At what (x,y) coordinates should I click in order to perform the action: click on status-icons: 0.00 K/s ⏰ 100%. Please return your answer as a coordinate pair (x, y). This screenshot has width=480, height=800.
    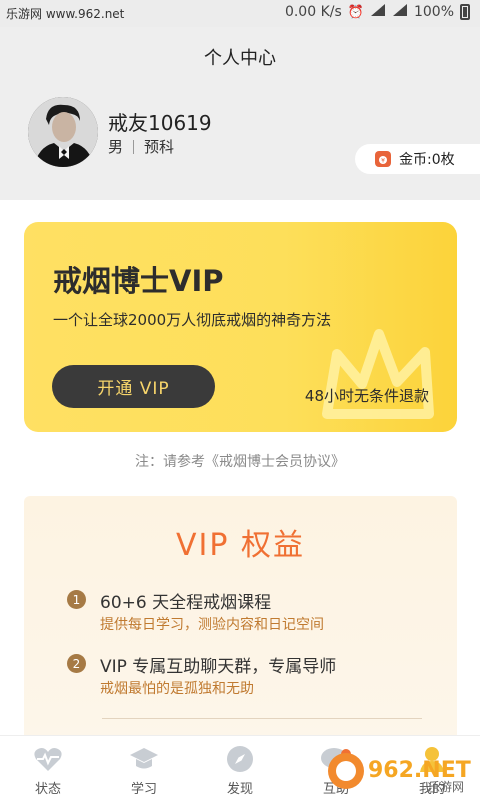
    Looking at the image, I should click on (377, 12).